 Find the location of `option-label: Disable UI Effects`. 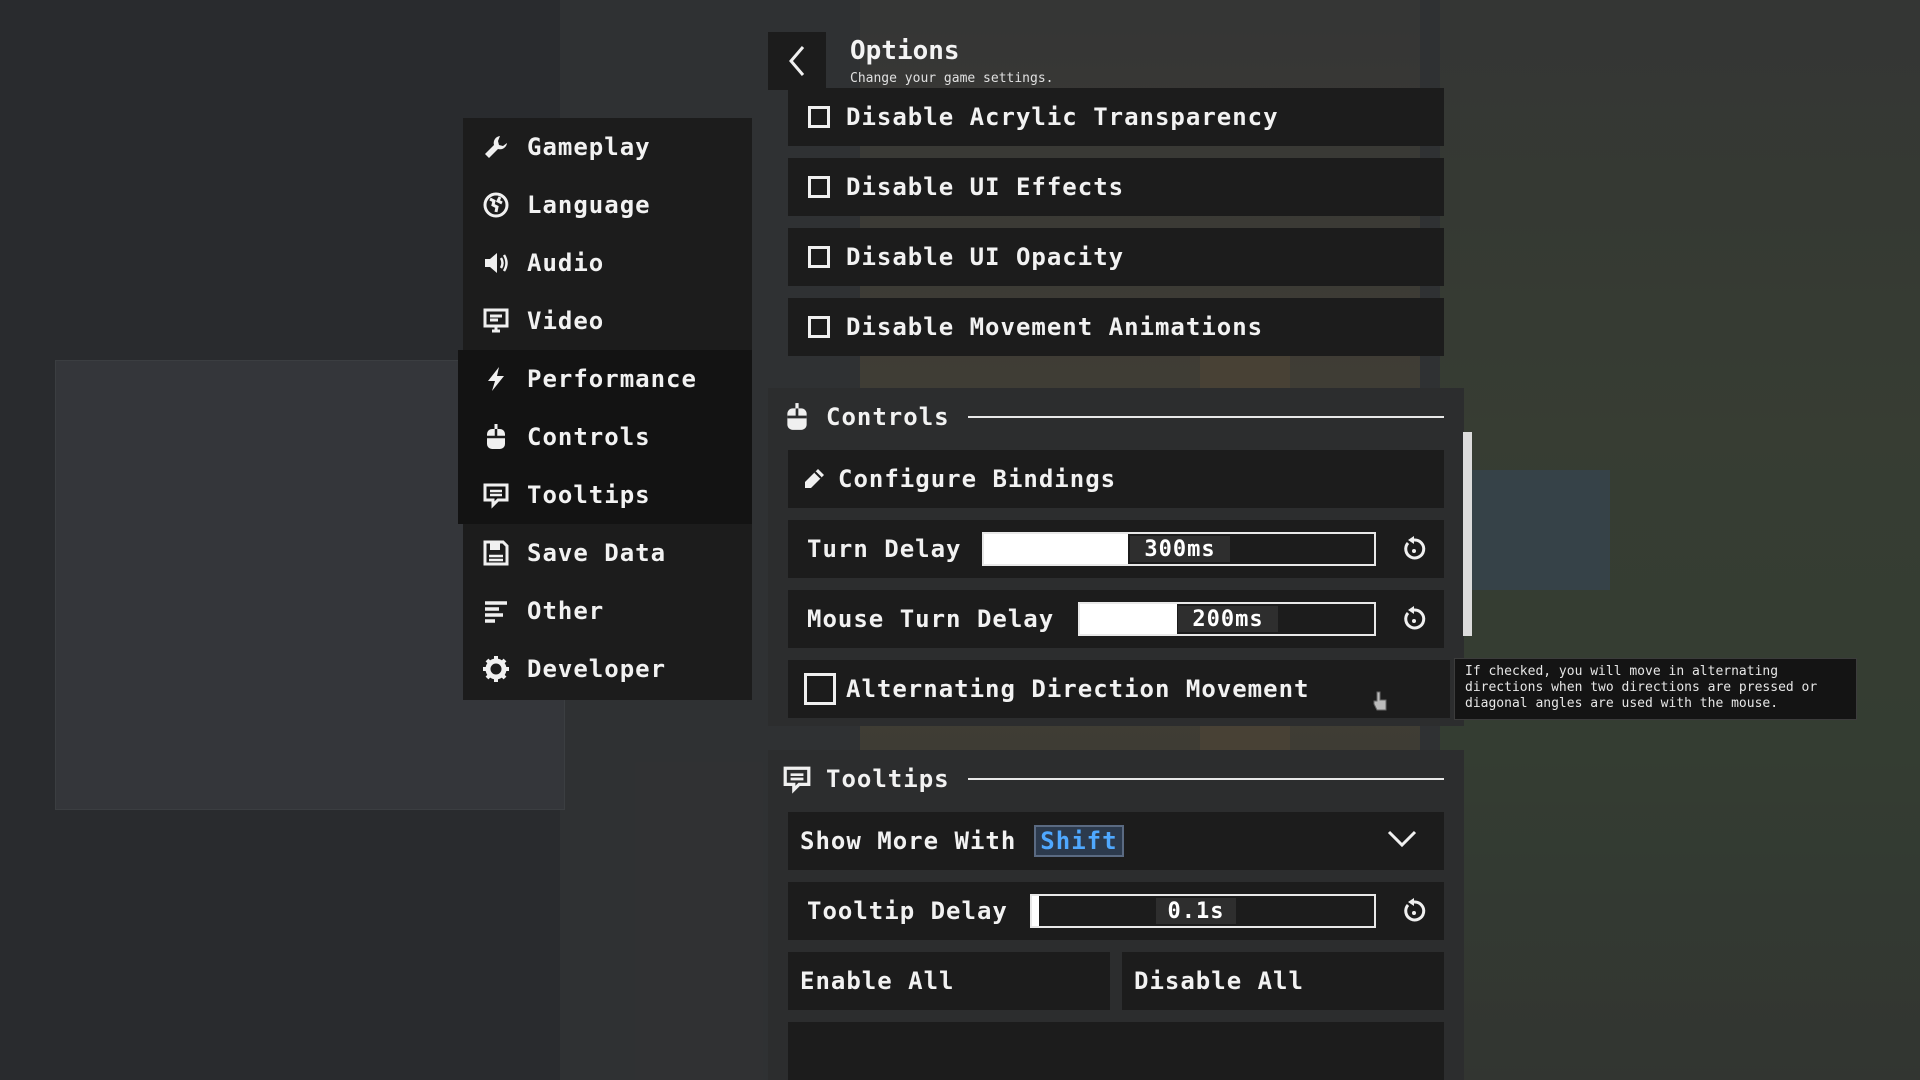

option-label: Disable UI Effects is located at coordinates (985, 187).